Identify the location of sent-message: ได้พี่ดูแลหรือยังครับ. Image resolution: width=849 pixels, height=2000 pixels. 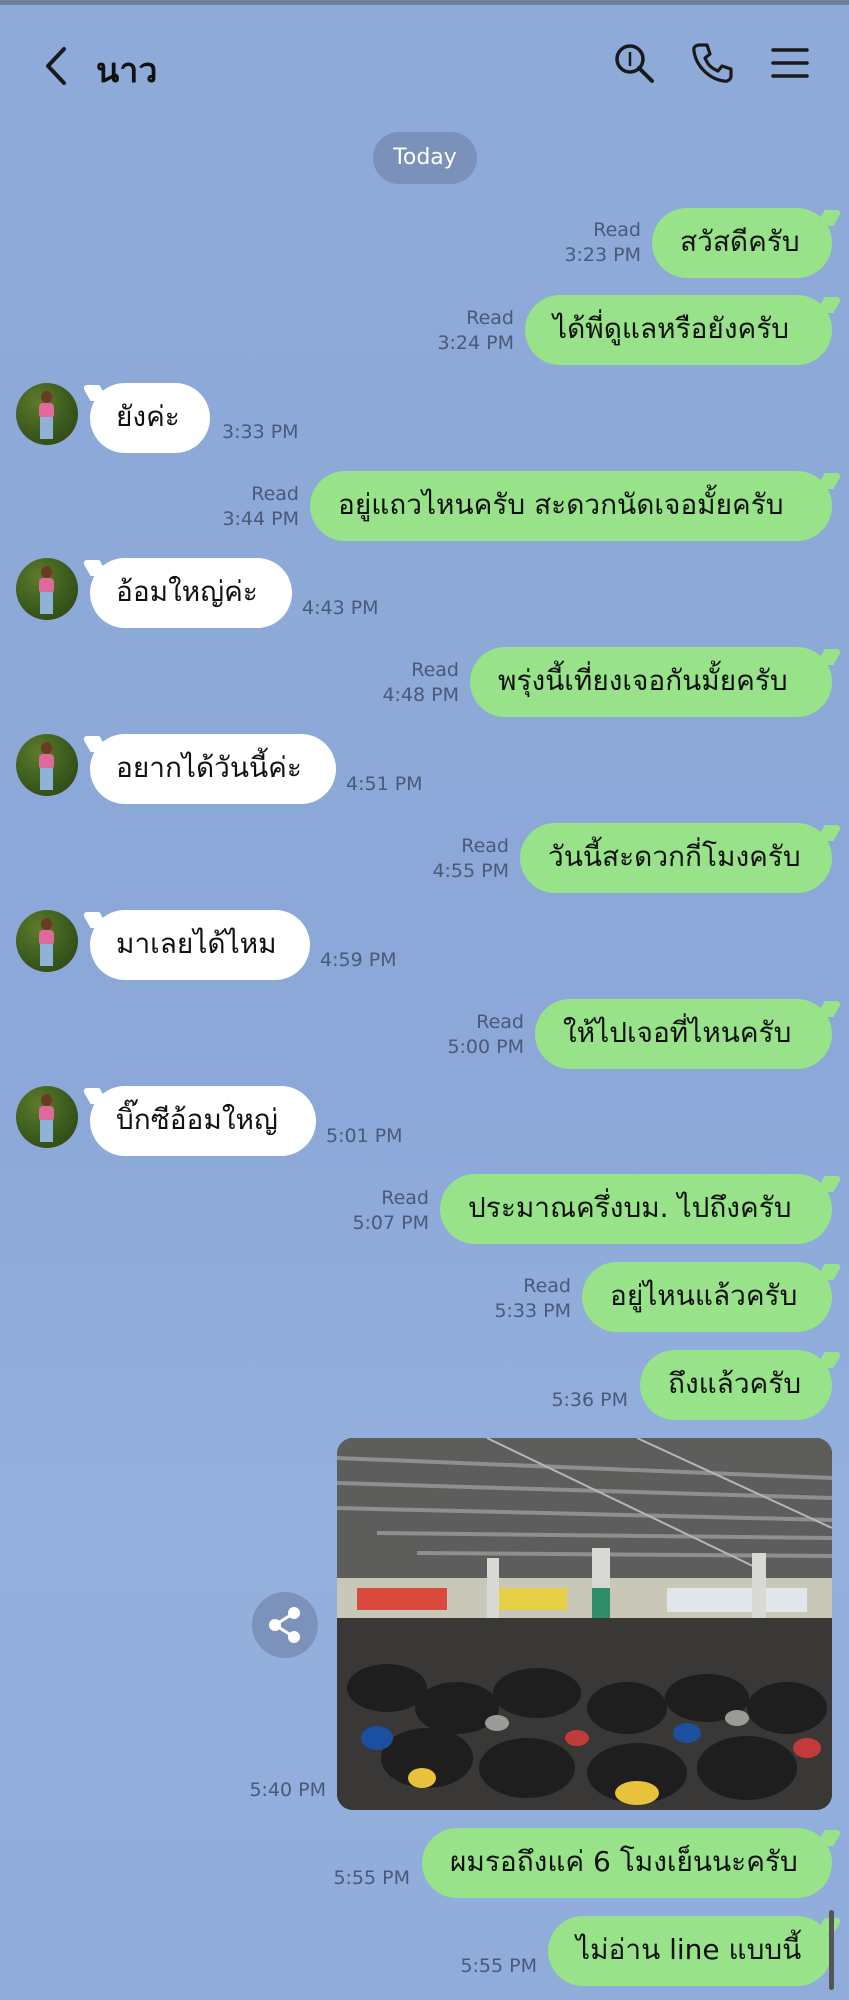
(678, 330).